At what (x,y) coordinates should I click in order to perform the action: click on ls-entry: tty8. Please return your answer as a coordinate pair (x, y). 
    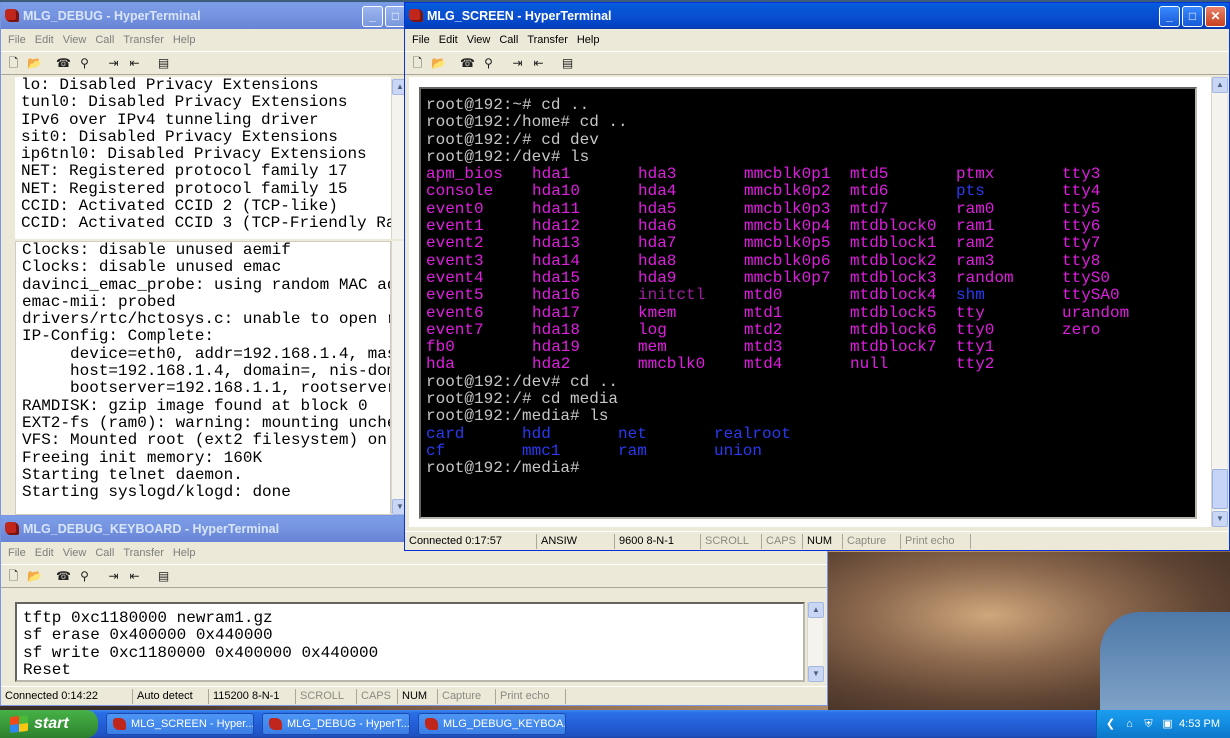
    Looking at the image, I should click on (1081, 260).